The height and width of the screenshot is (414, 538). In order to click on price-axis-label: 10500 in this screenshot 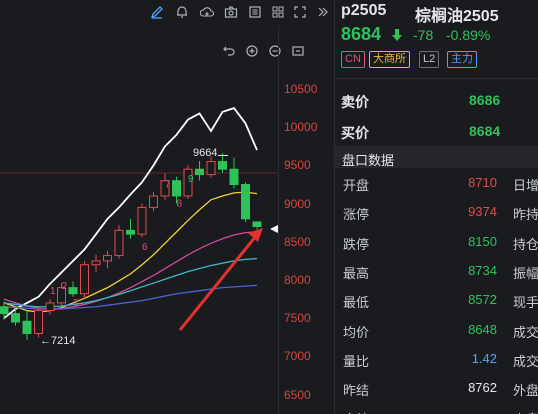, I will do `click(301, 89)`.